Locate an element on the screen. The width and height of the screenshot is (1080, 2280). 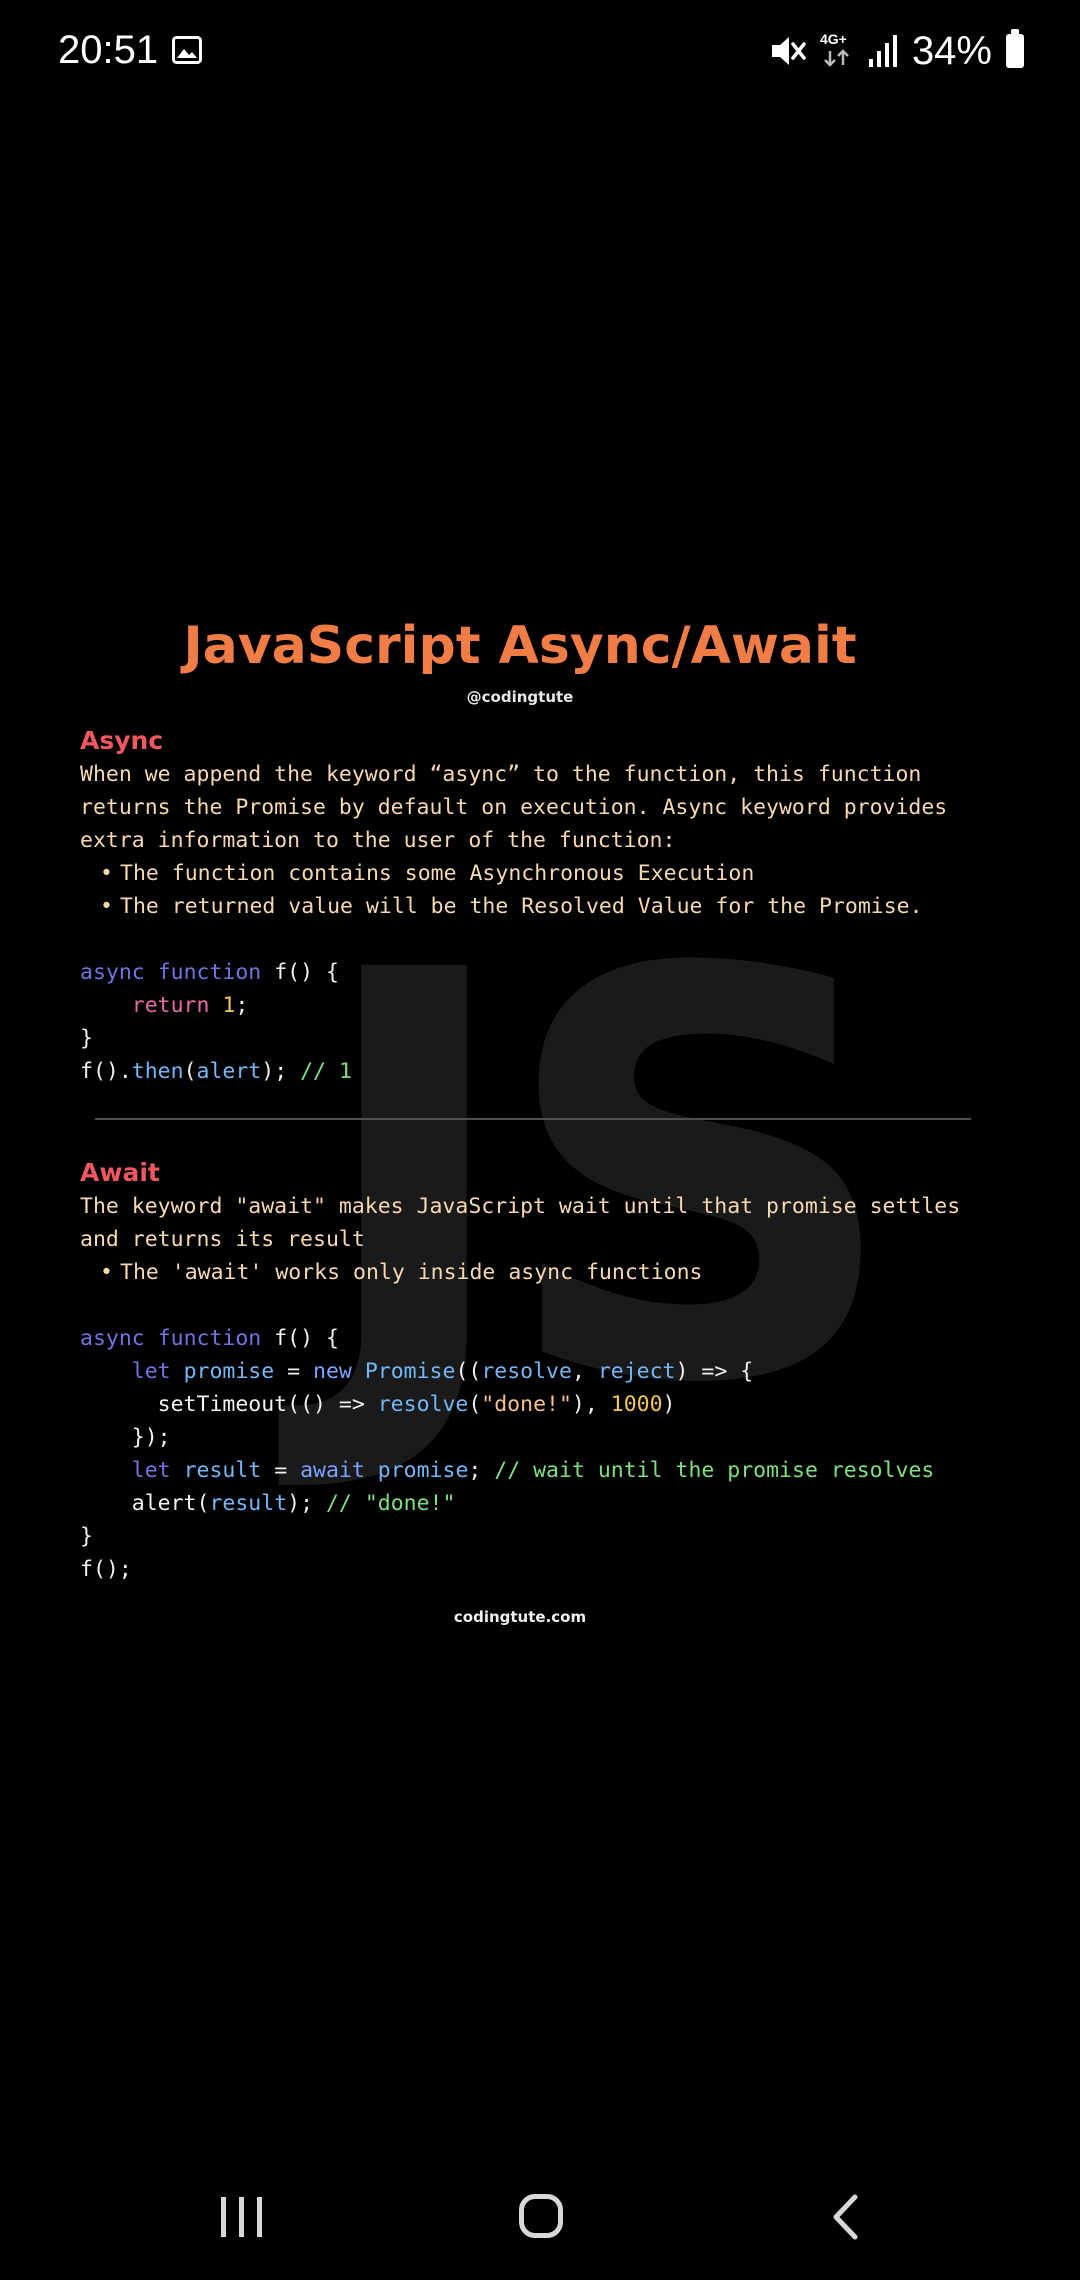
status-time: 20:51 is located at coordinates (108, 50).